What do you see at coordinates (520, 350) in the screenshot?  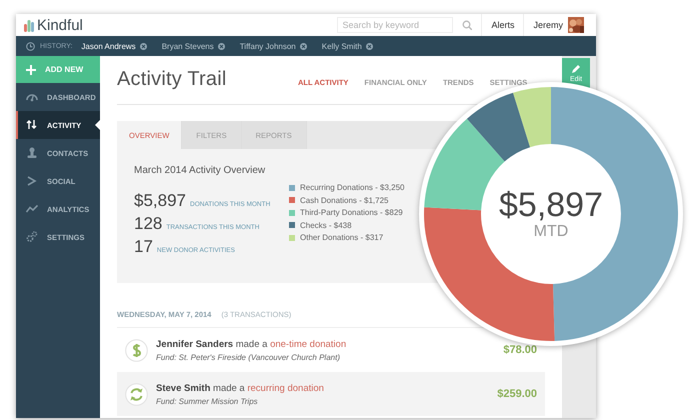 I see `amount: $78.00` at bounding box center [520, 350].